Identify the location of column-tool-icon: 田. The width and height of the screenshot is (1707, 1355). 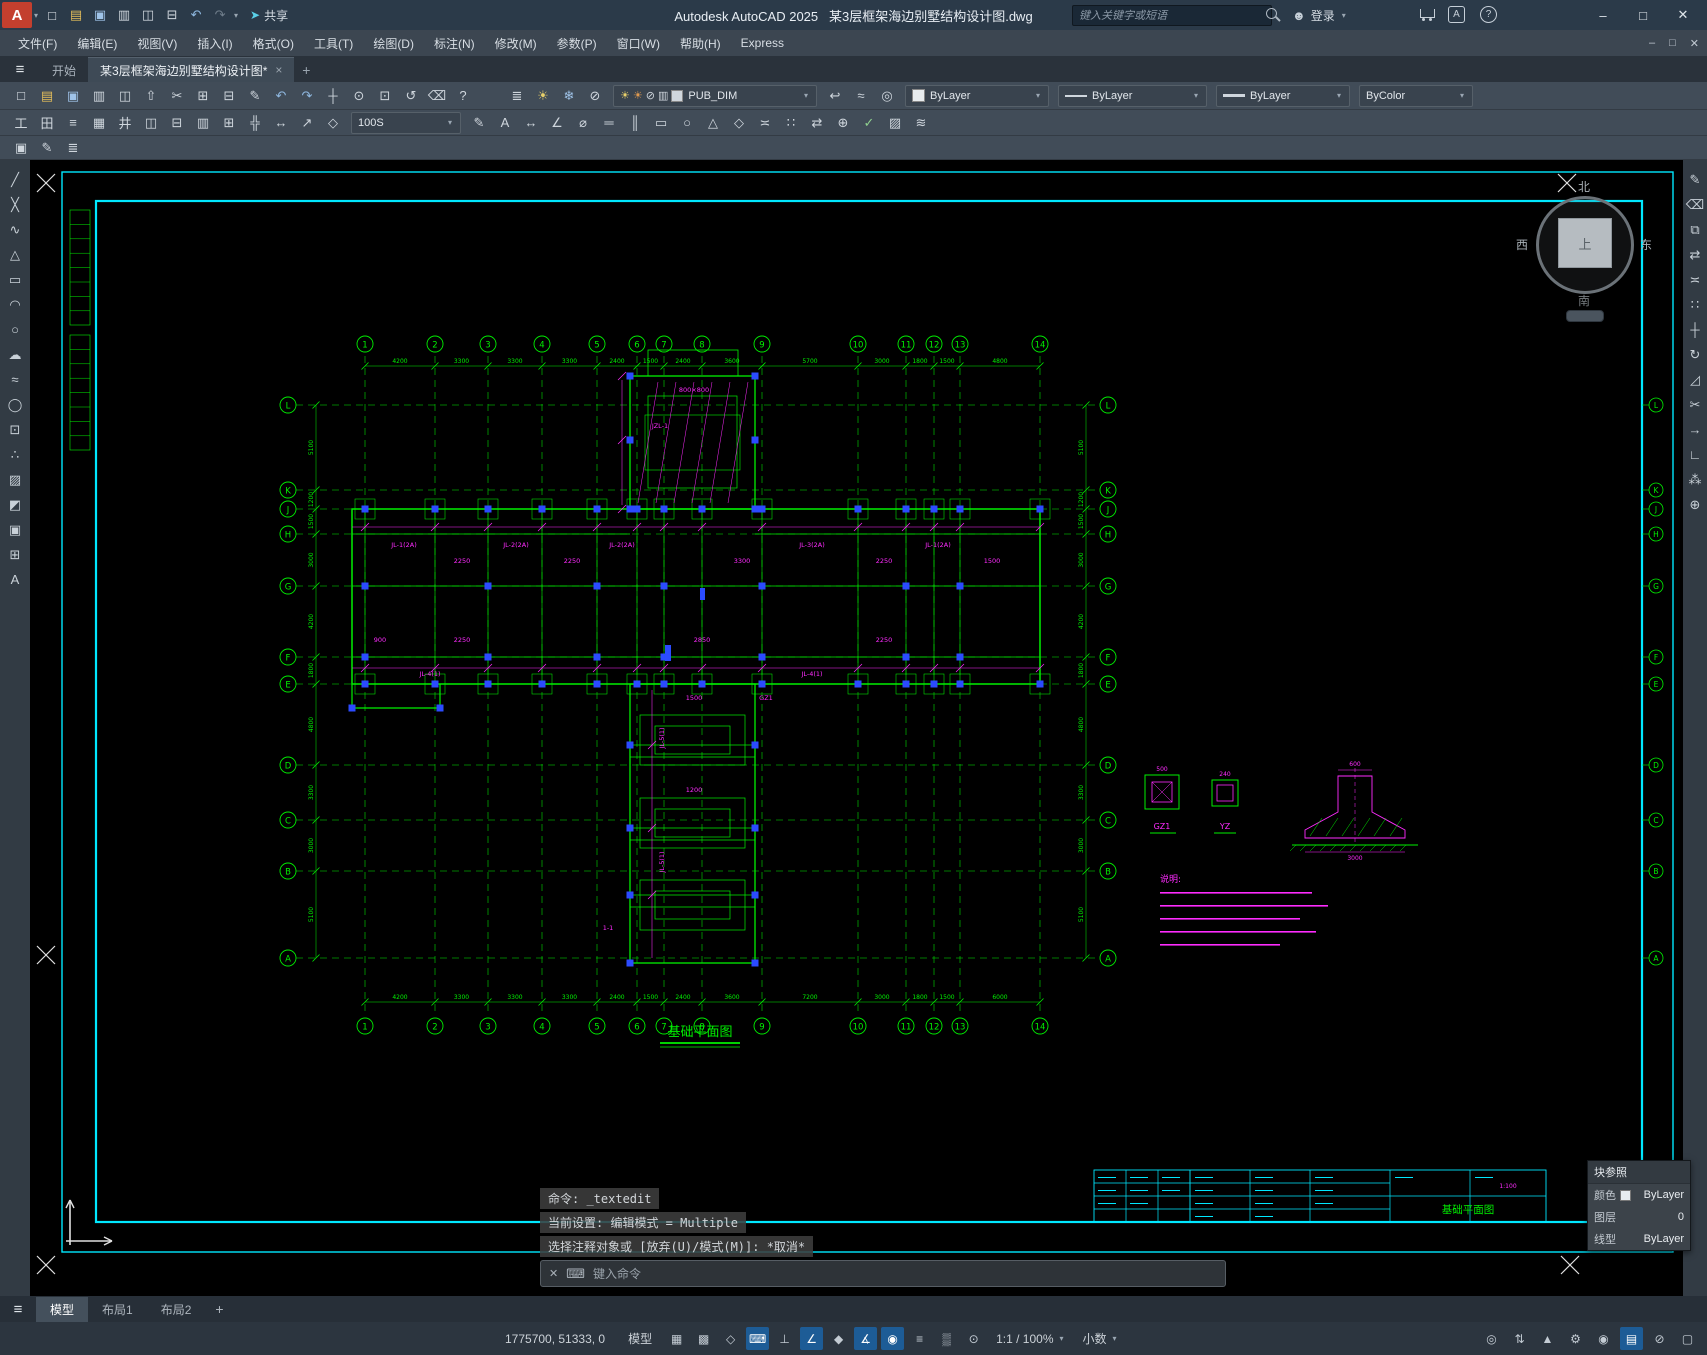
(47, 123).